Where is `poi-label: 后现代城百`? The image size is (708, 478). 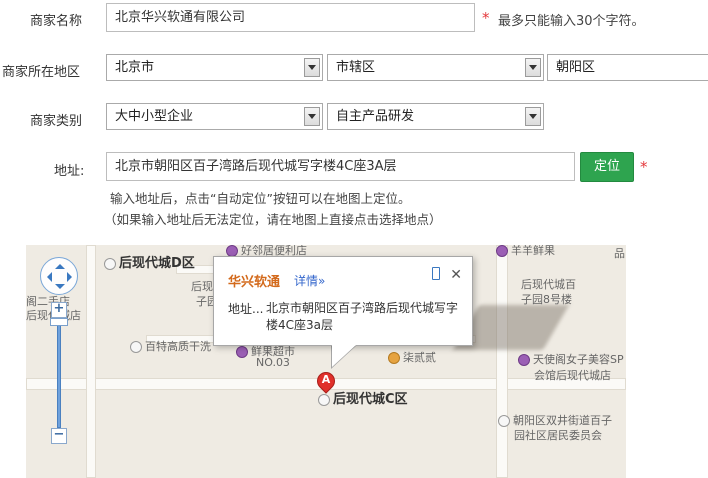 poi-label: 后现代城百 is located at coordinates (548, 284).